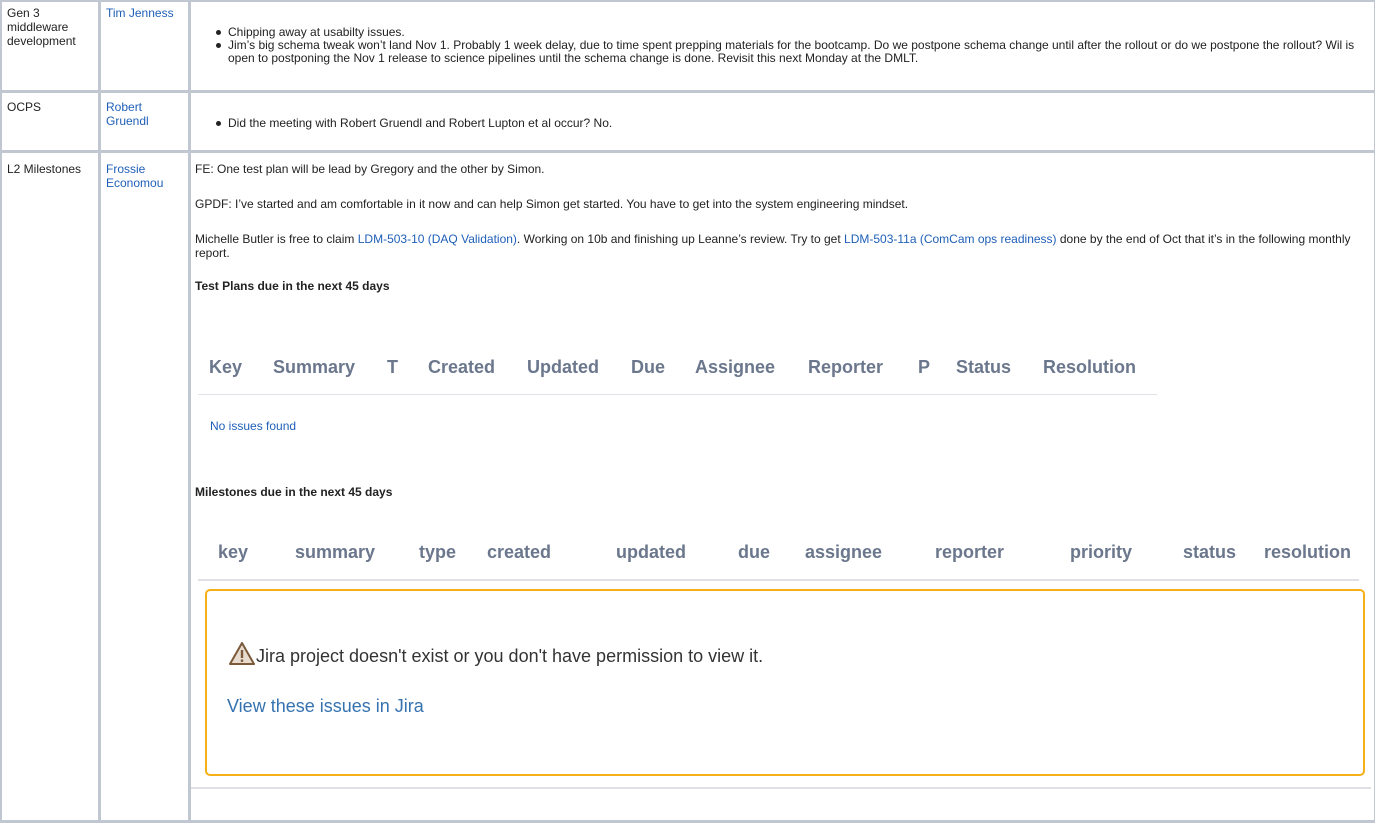  I want to click on owner-link: Robert Gruendl, so click(141, 114).